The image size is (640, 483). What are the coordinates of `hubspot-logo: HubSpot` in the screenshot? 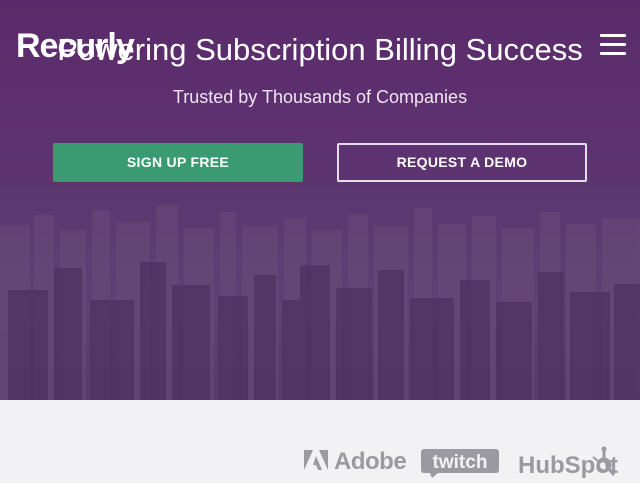 It's located at (568, 461).